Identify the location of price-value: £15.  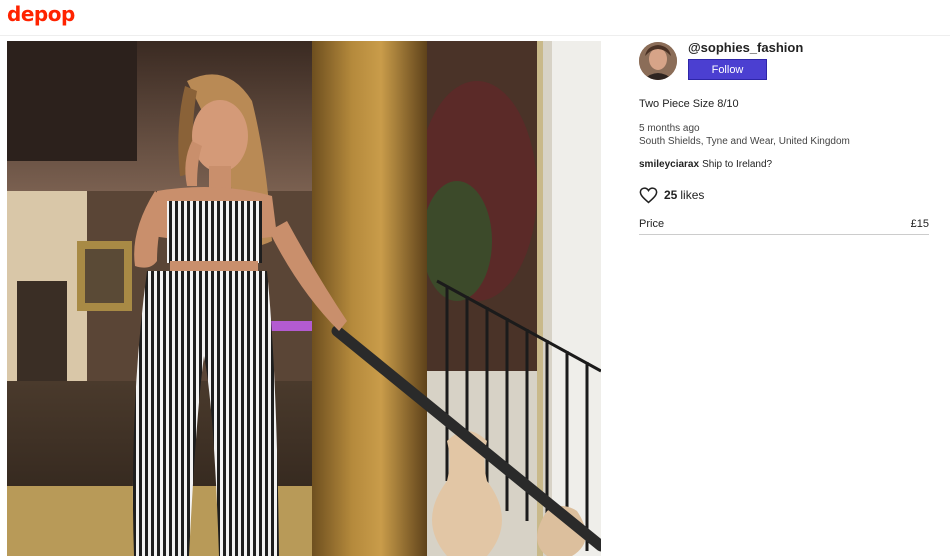
(919, 224).